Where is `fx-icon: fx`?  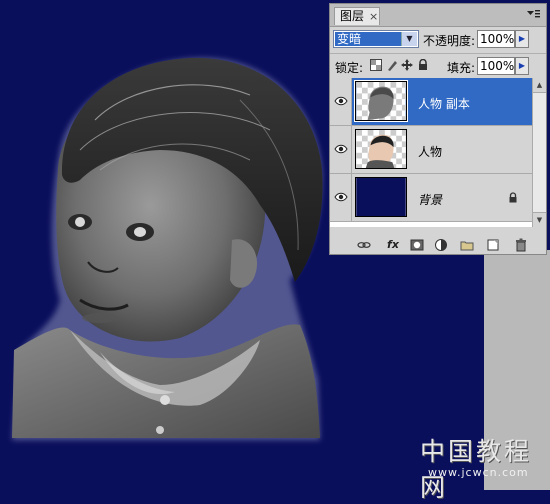 fx-icon: fx is located at coordinates (393, 245).